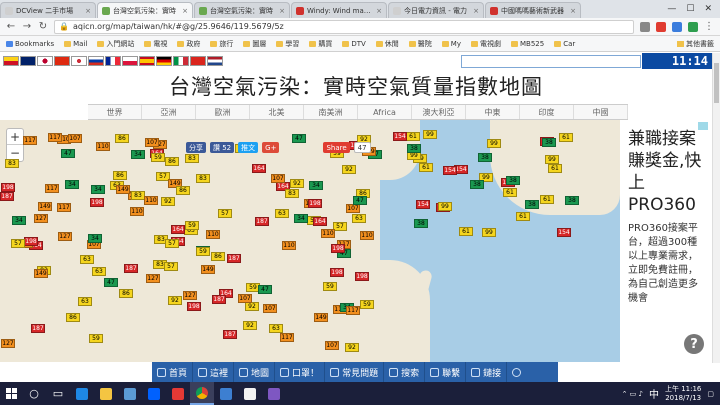  I want to click on bookmark-item: 電視, so click(155, 44).